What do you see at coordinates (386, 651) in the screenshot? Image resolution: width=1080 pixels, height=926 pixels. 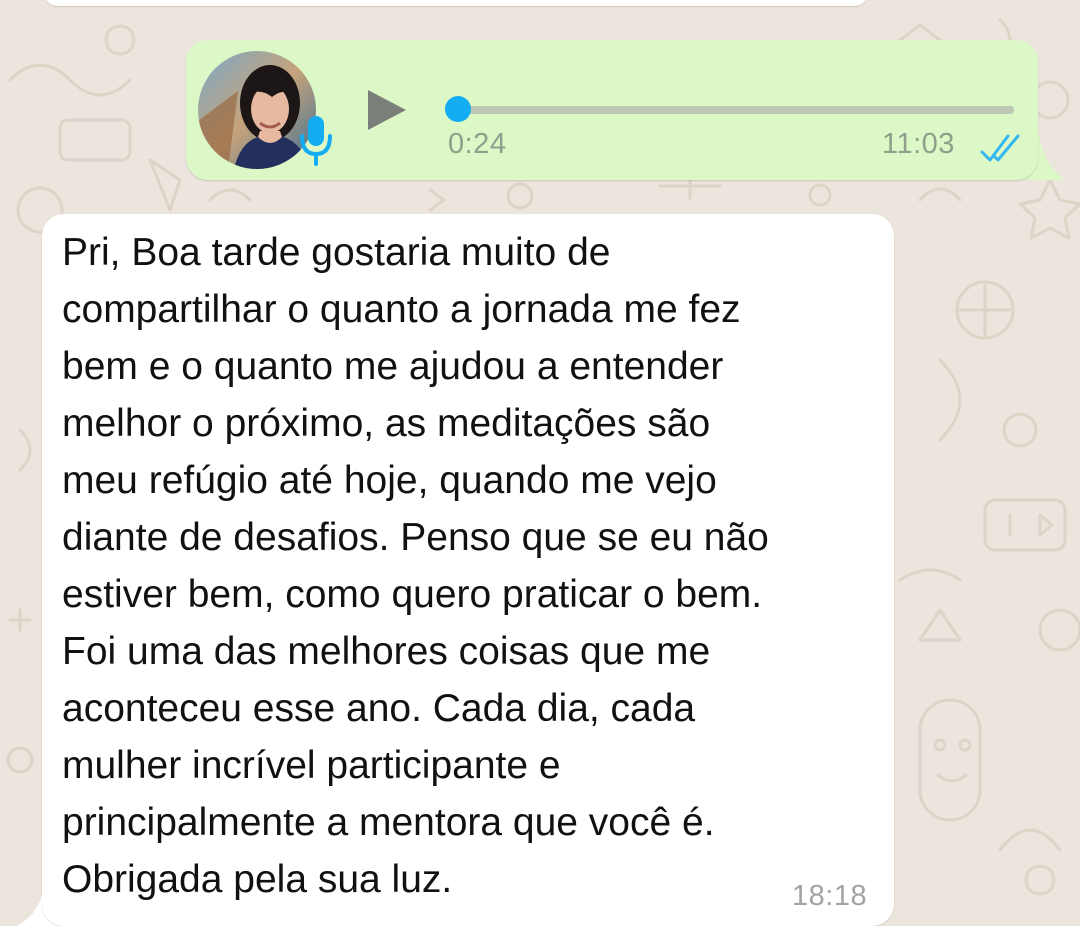 I see `message-text-line: Foi uma das melhores coisas que me` at bounding box center [386, 651].